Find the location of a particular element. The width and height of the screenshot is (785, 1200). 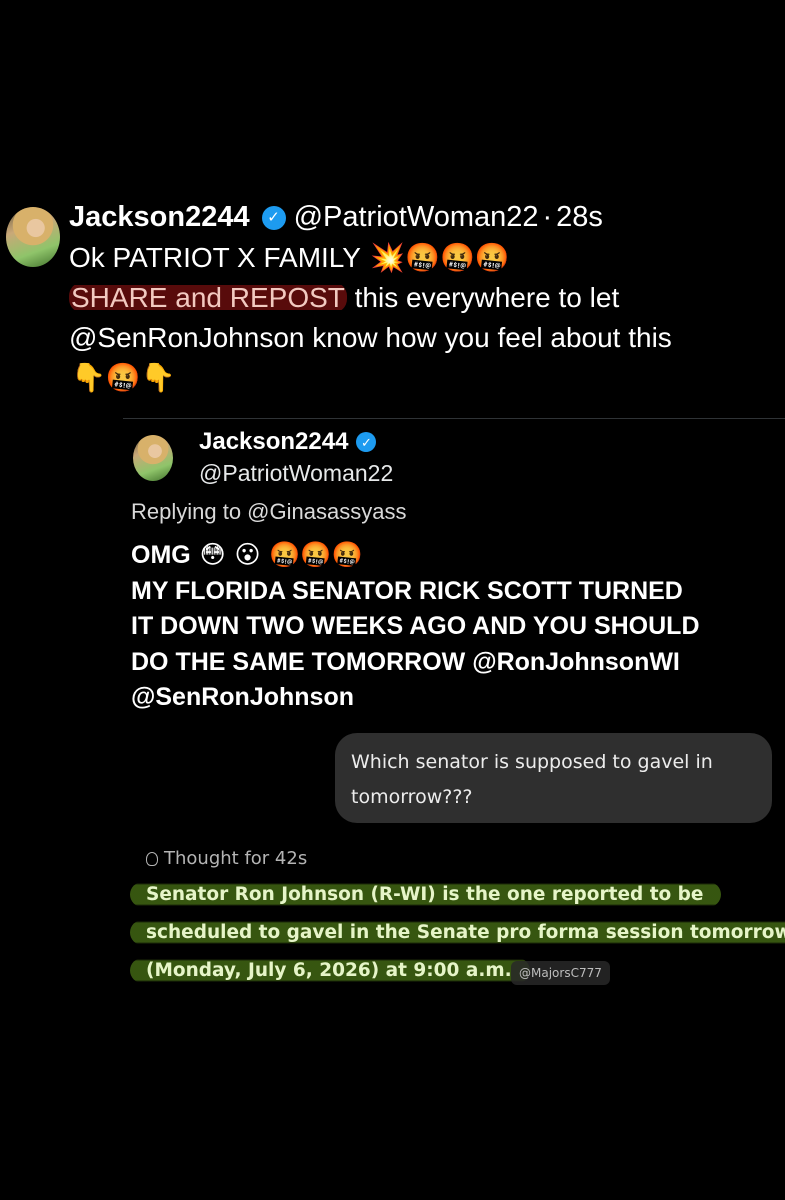

post-line-1: Ok PATRIOT X FAMILY 💥🤬🤬🤬 is located at coordinates (424, 258).